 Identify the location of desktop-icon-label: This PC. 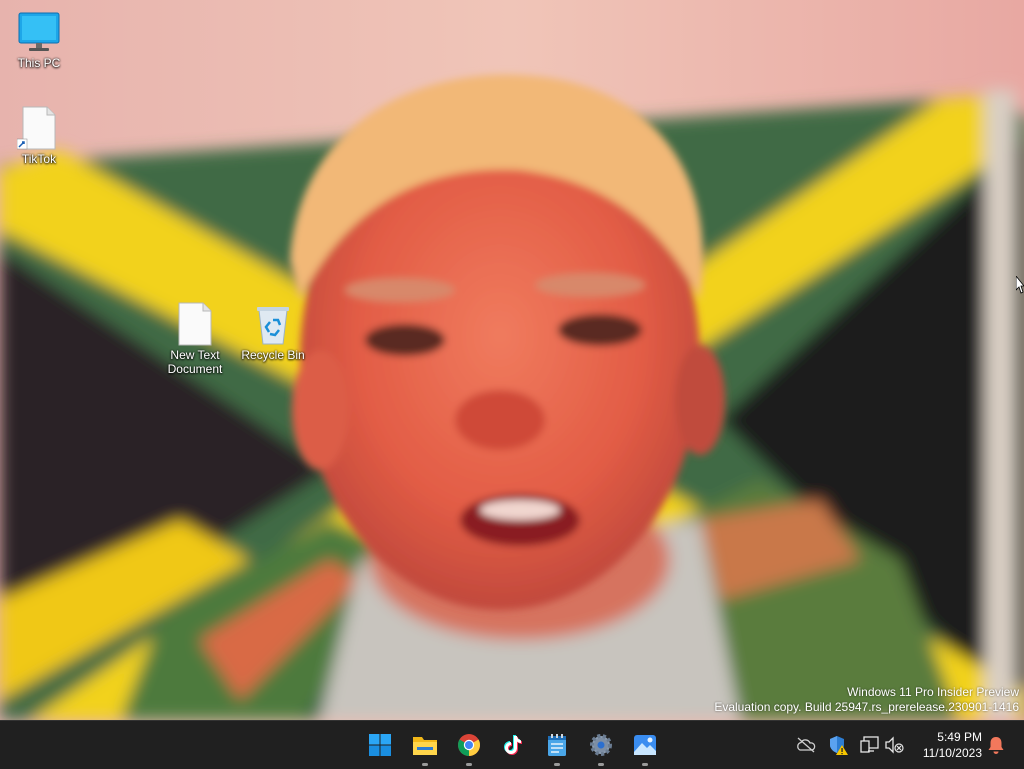
(39, 63).